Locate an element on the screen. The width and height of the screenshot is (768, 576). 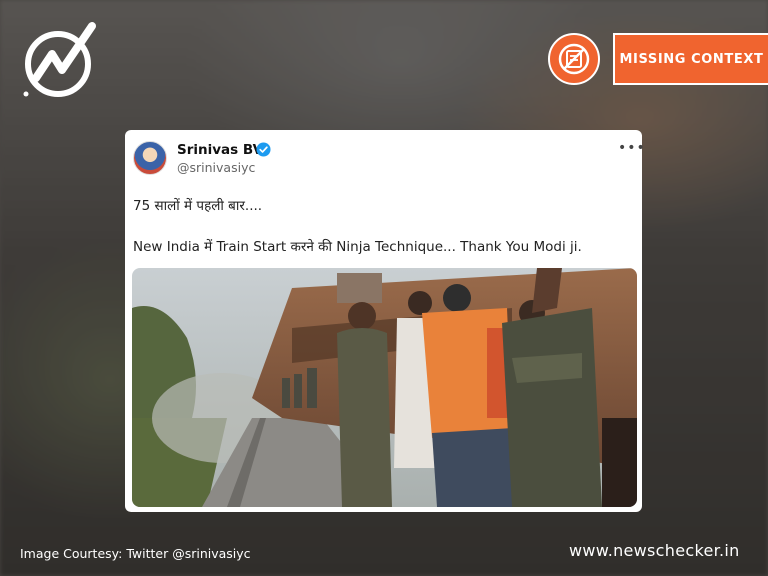
tweet-handle: @srinivasiyc is located at coordinates (216, 167).